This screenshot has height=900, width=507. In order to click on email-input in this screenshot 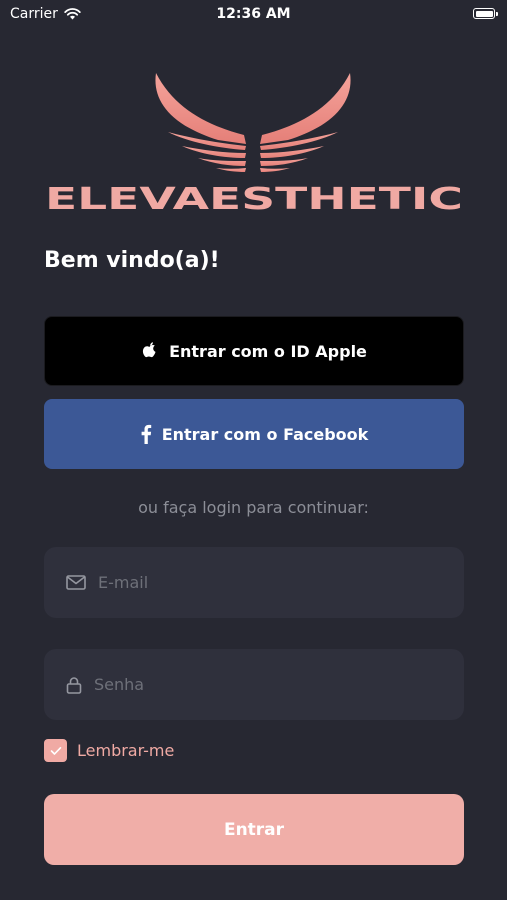, I will do `click(258, 582)`.